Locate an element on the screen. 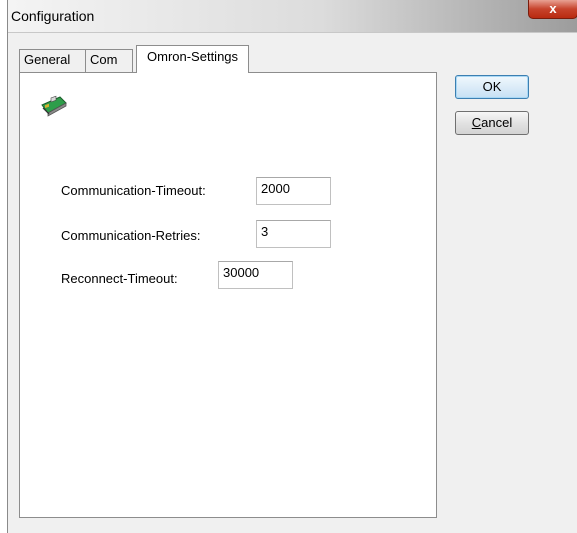 The image size is (577, 533). reconnect-timeout-input: 30000 is located at coordinates (255, 275).